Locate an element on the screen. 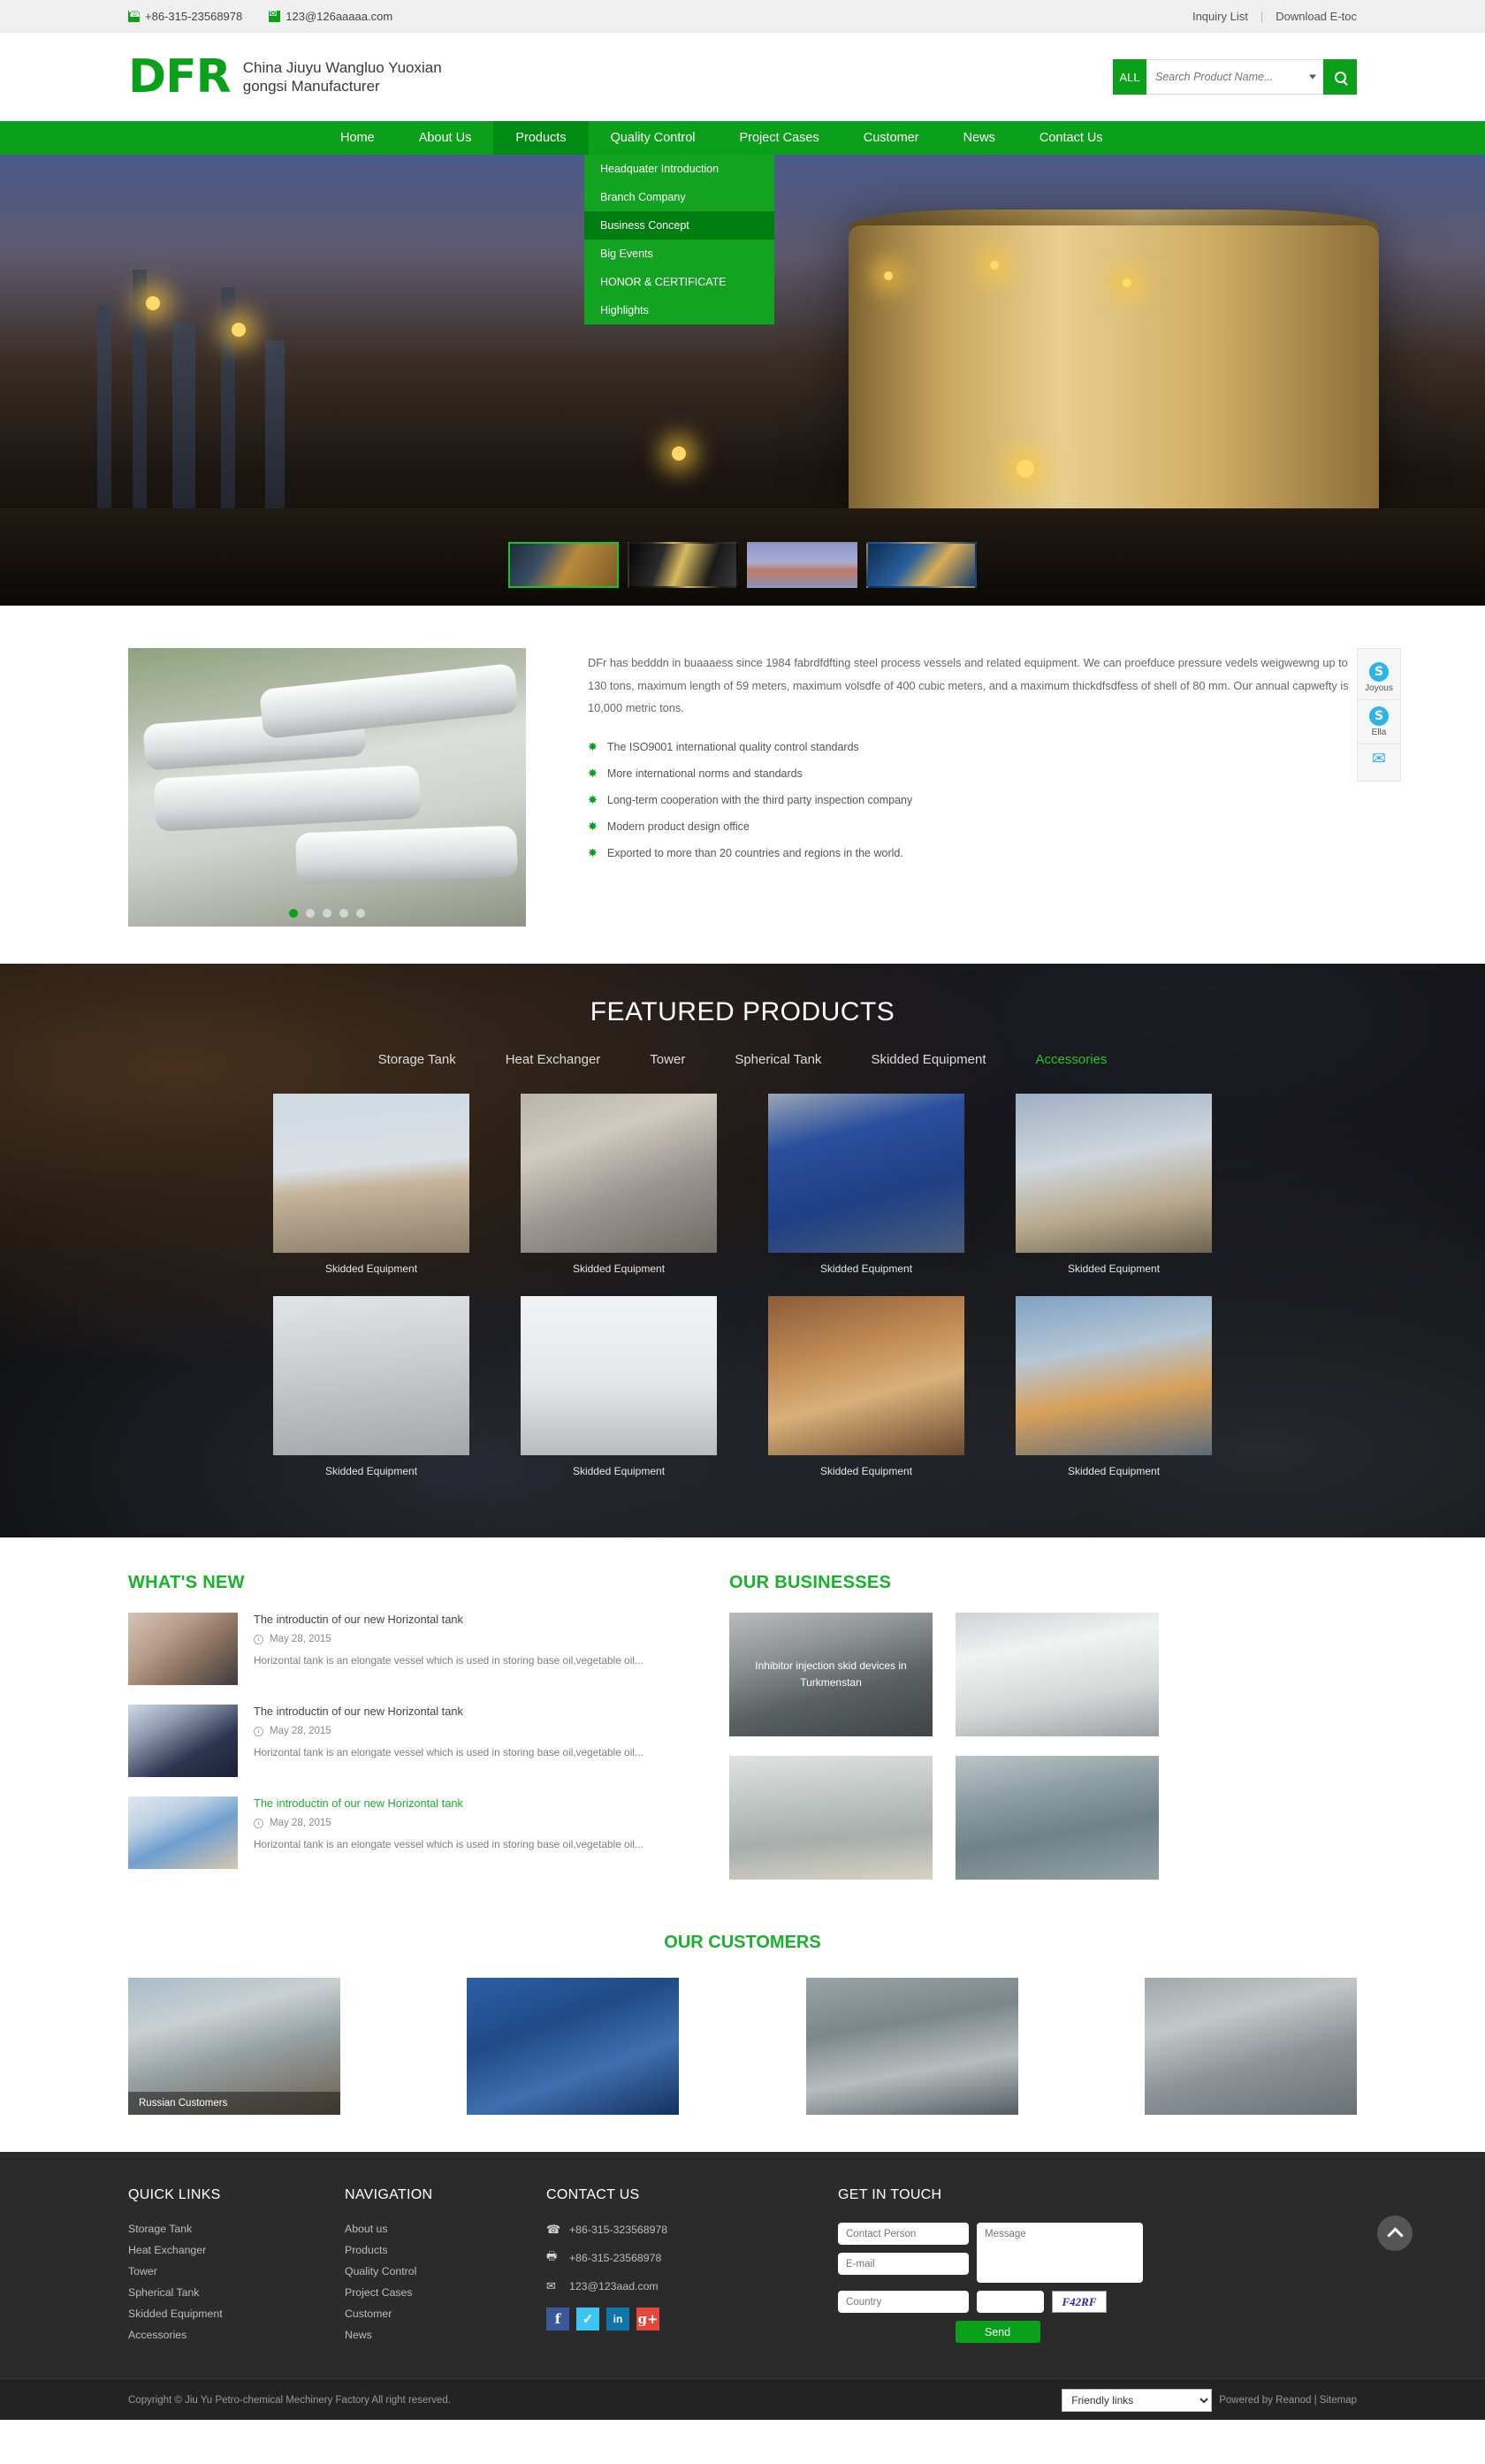  search-input is located at coordinates (1234, 77).